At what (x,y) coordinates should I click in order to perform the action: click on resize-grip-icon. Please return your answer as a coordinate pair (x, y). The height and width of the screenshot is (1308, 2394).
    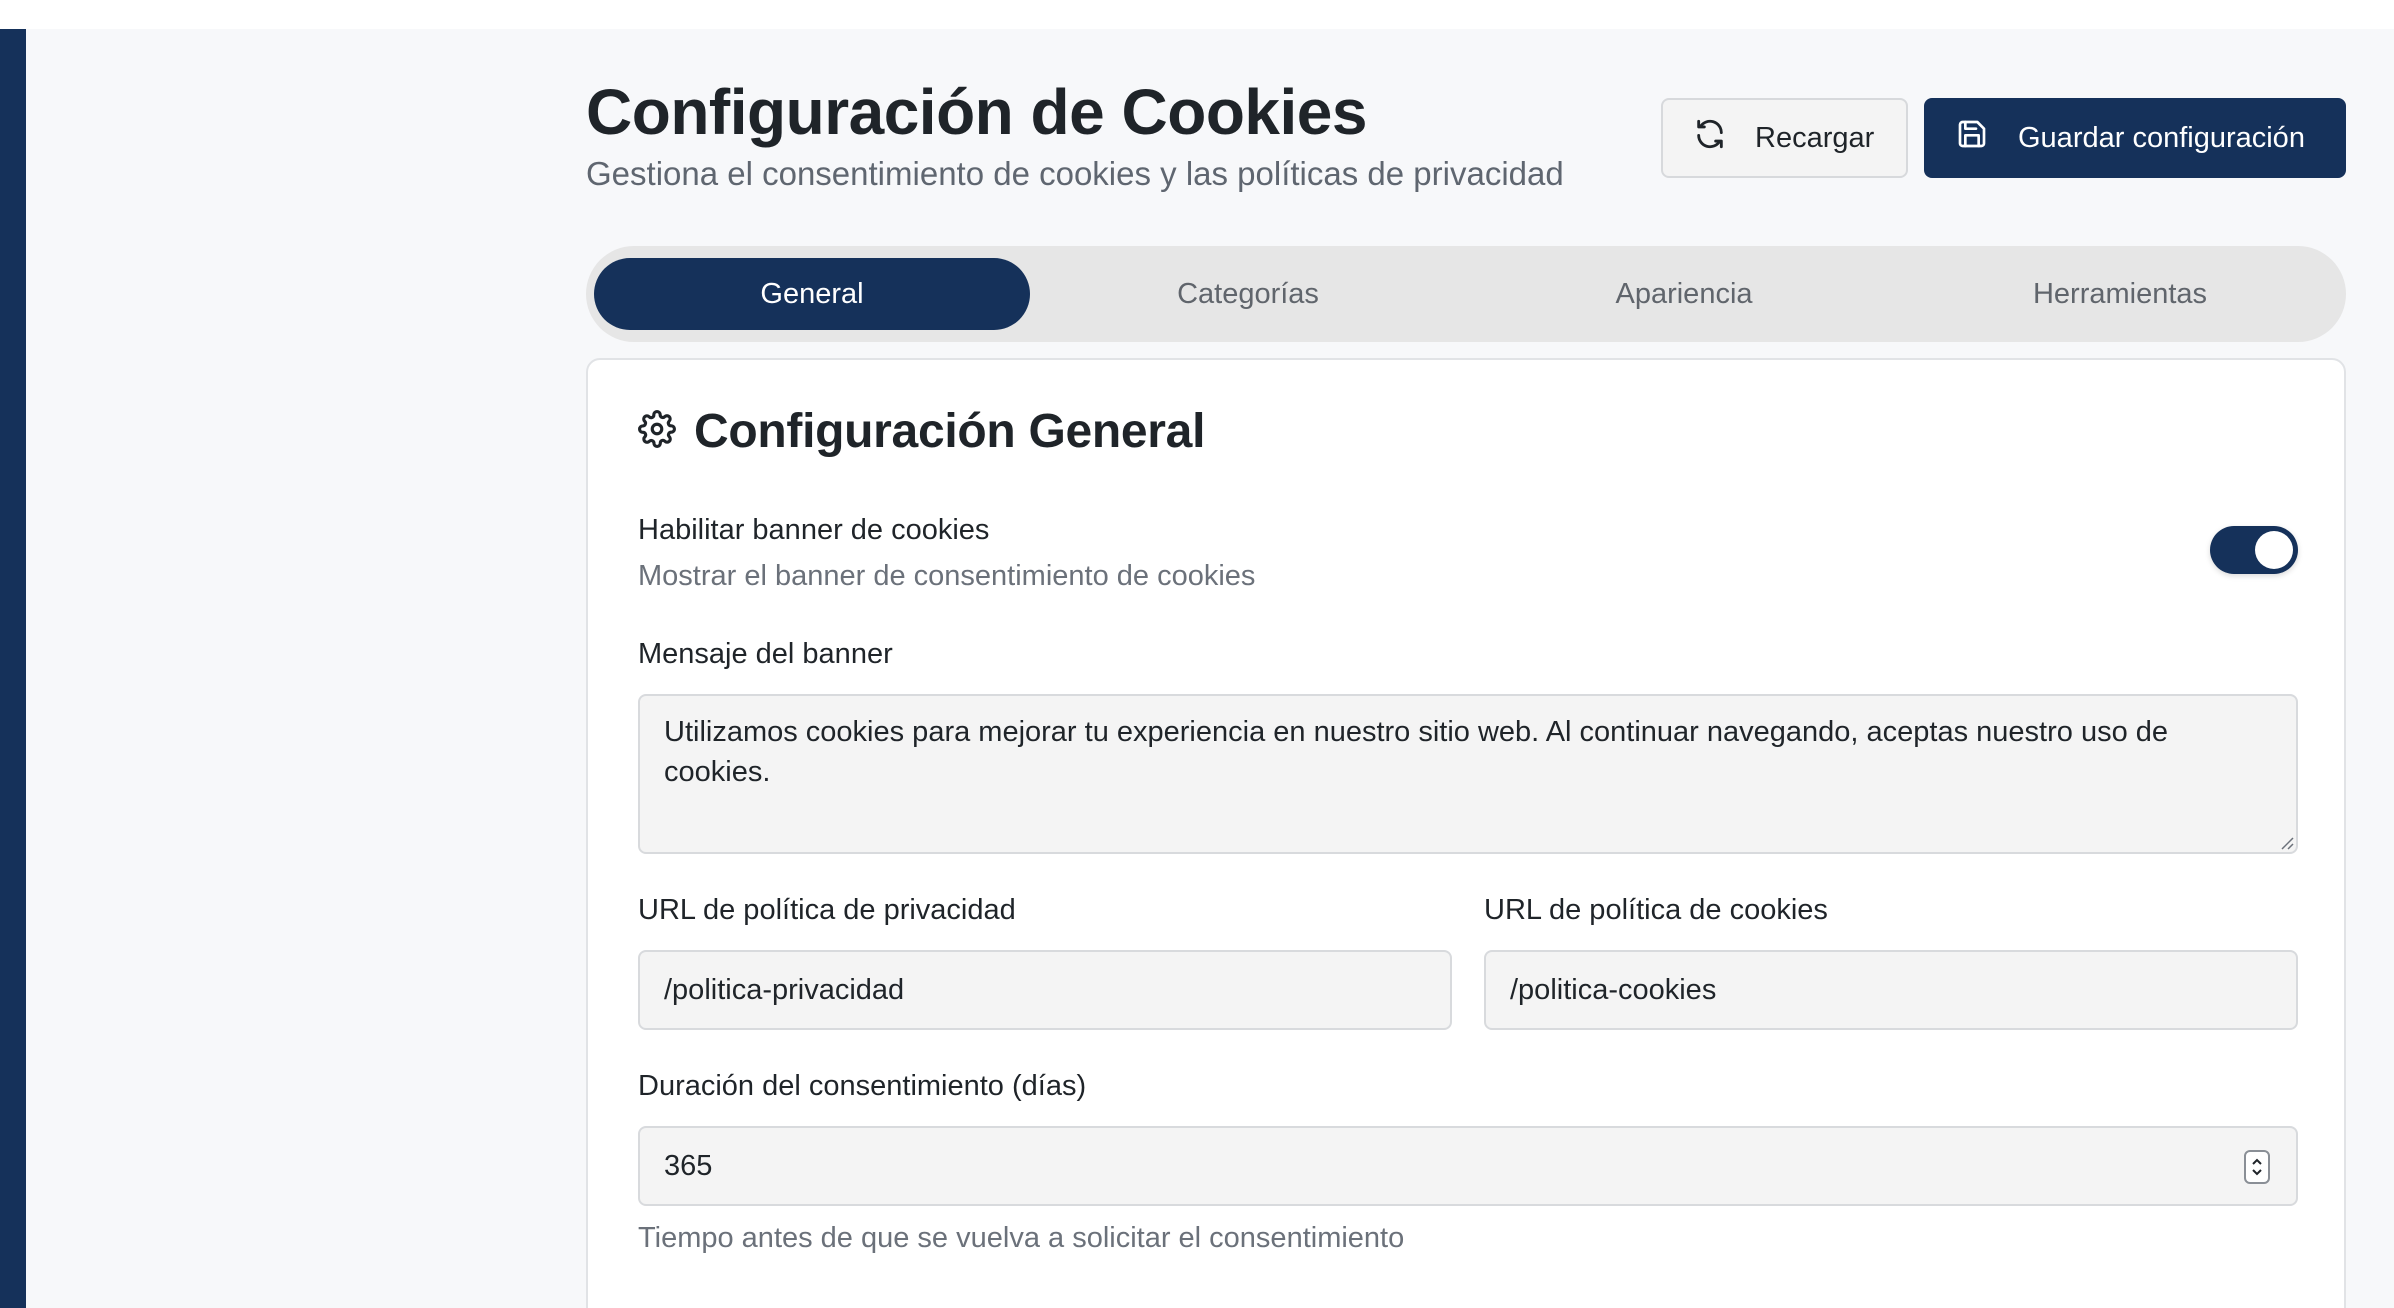
    Looking at the image, I should click on (2286, 842).